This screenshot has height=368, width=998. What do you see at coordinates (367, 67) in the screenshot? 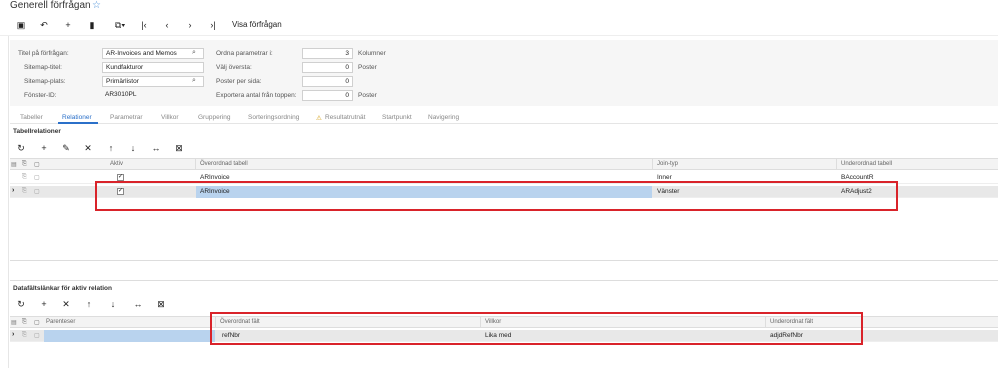
I see `select-top-unit: Poster` at bounding box center [367, 67].